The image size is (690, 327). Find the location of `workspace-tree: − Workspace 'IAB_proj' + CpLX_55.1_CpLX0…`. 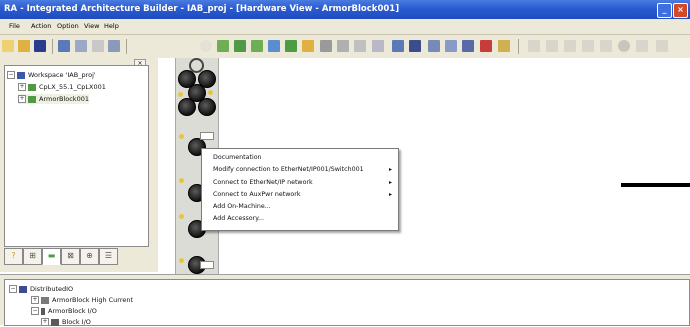

workspace-tree: − Workspace 'IAB_proj' + CpLX_55.1_CpLX0… is located at coordinates (76, 156).